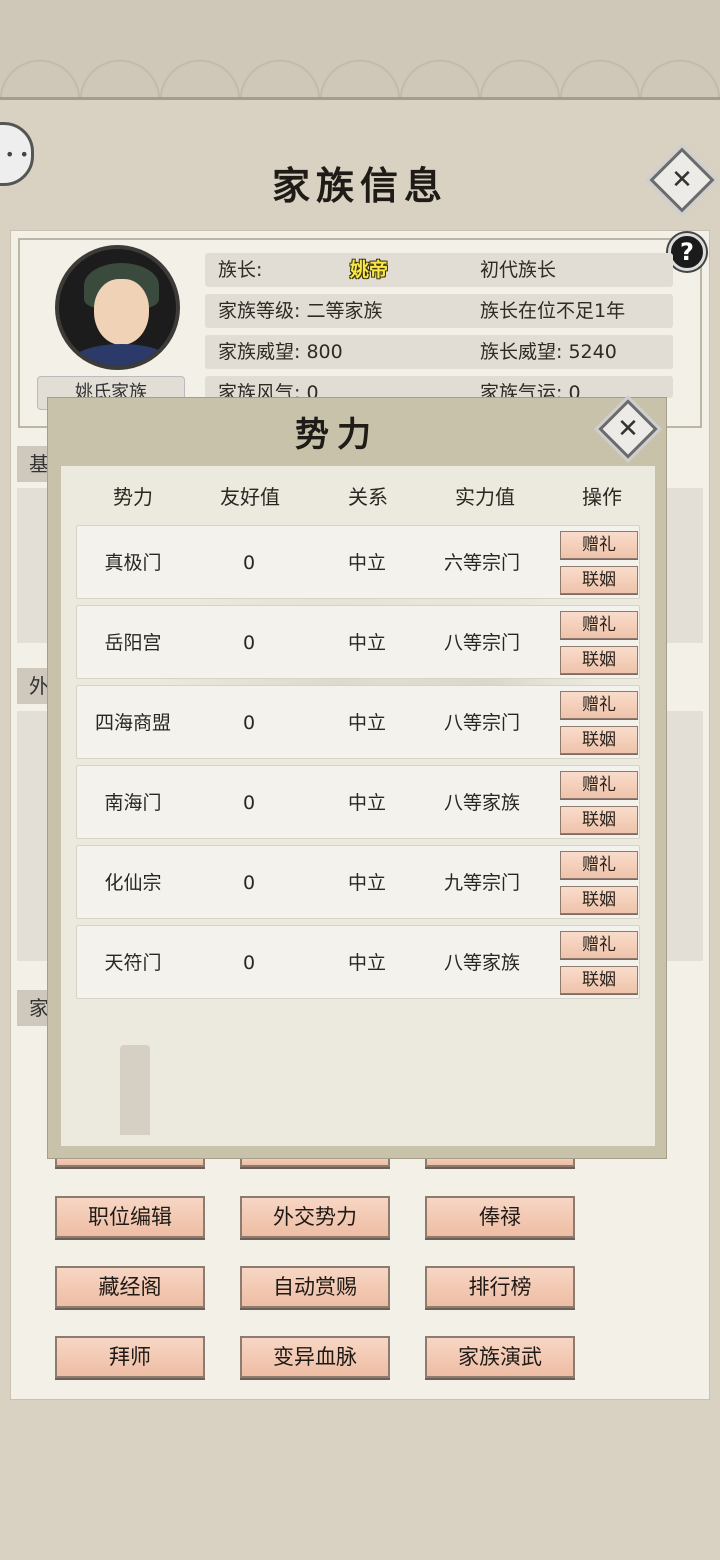 This screenshot has width=720, height=1560. I want to click on pagoda-decoration, so click(135, 1090).